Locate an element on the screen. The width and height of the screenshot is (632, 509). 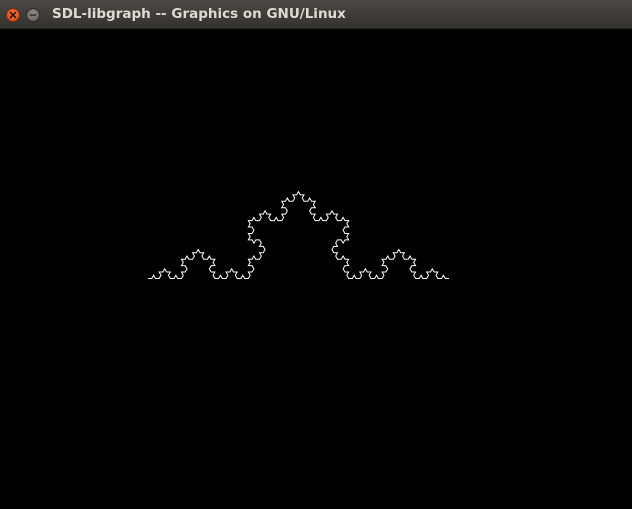
koch-curve-drawing is located at coordinates (298, 234).